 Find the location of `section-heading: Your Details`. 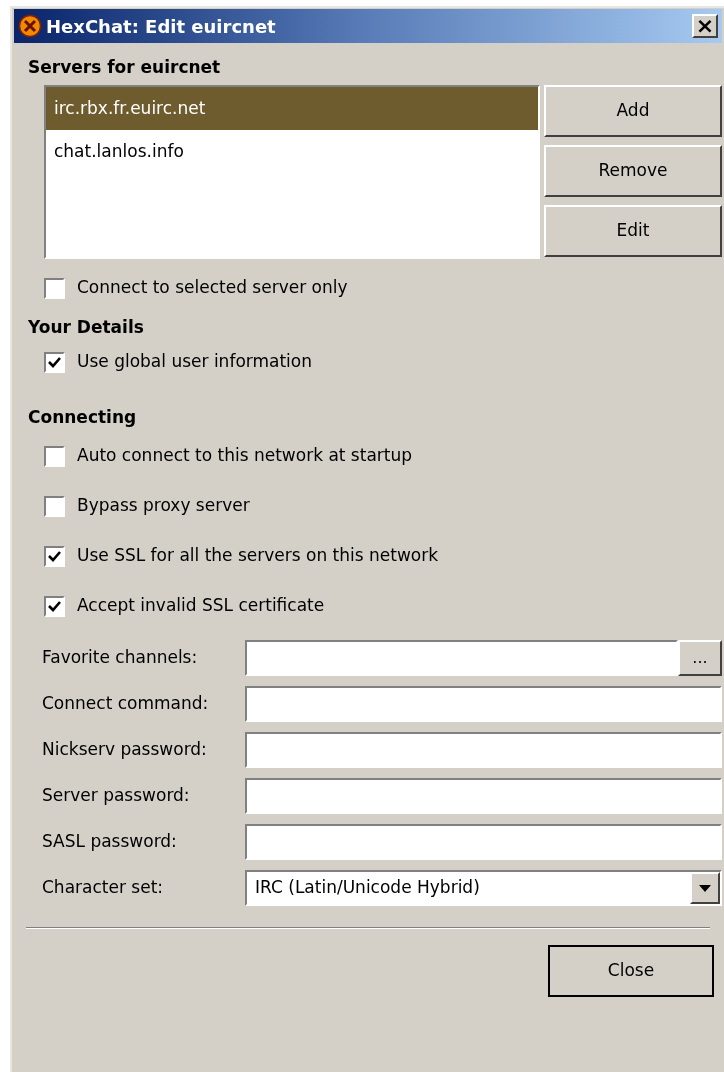

section-heading: Your Details is located at coordinates (86, 327).